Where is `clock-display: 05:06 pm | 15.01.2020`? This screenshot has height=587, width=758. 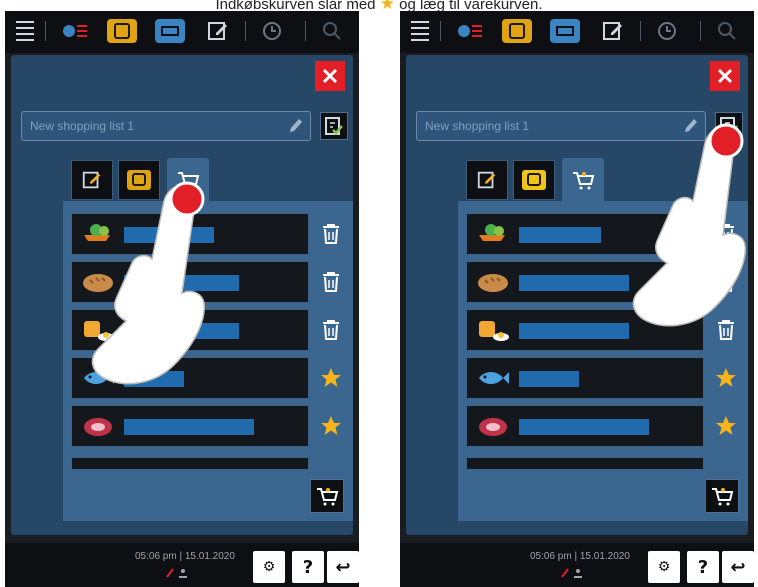 clock-display: 05:06 pm | 15.01.2020 is located at coordinates (580, 556).